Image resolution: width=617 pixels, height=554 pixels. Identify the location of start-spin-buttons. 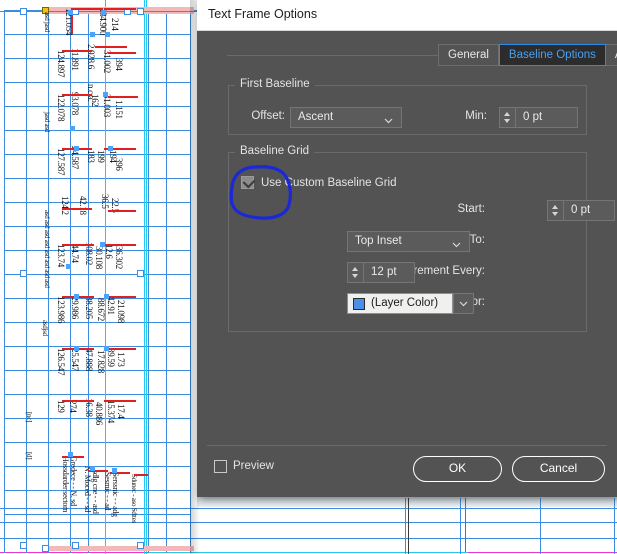
(555, 210).